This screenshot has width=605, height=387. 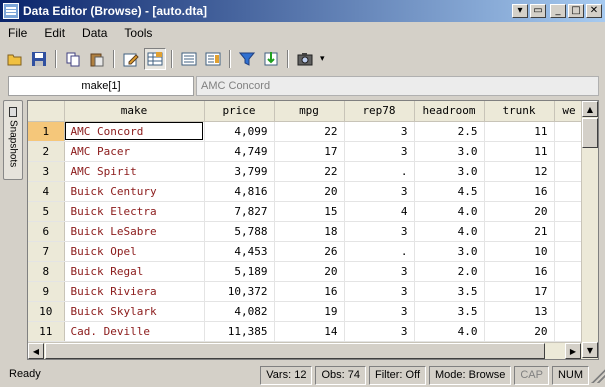 What do you see at coordinates (46, 151) in the screenshot?
I see `row-number: 2` at bounding box center [46, 151].